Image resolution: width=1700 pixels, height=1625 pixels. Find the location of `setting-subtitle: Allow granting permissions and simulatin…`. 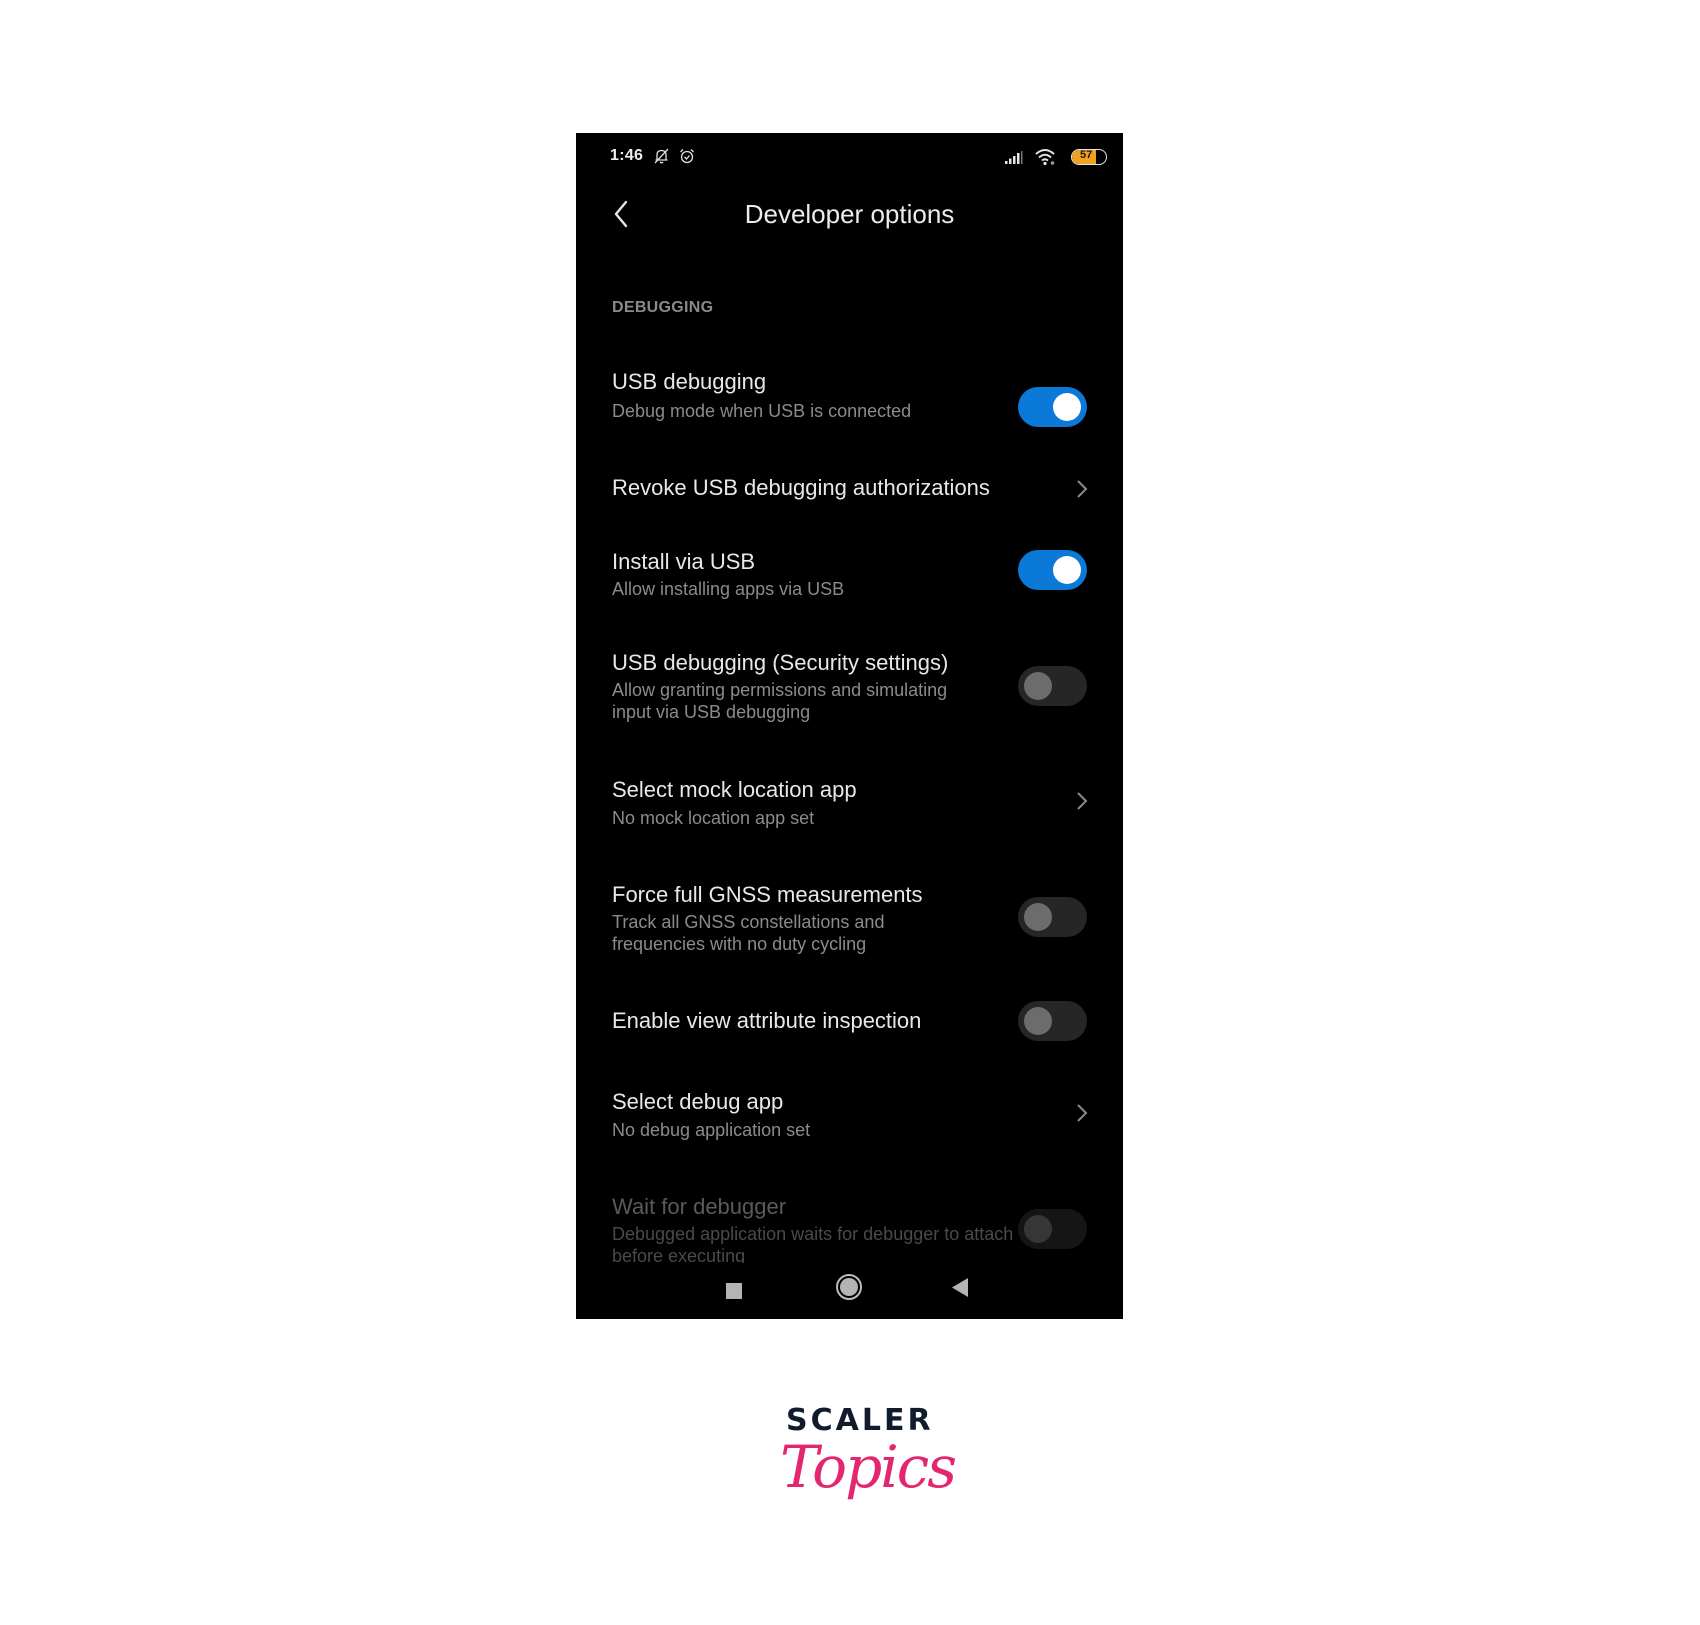

setting-subtitle: Allow granting permissions and simulatin… is located at coordinates (780, 701).